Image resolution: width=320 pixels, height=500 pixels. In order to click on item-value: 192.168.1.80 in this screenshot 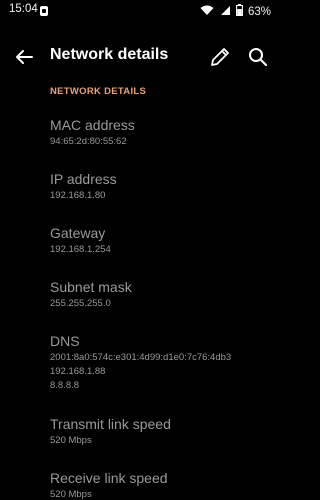, I will do `click(78, 195)`.